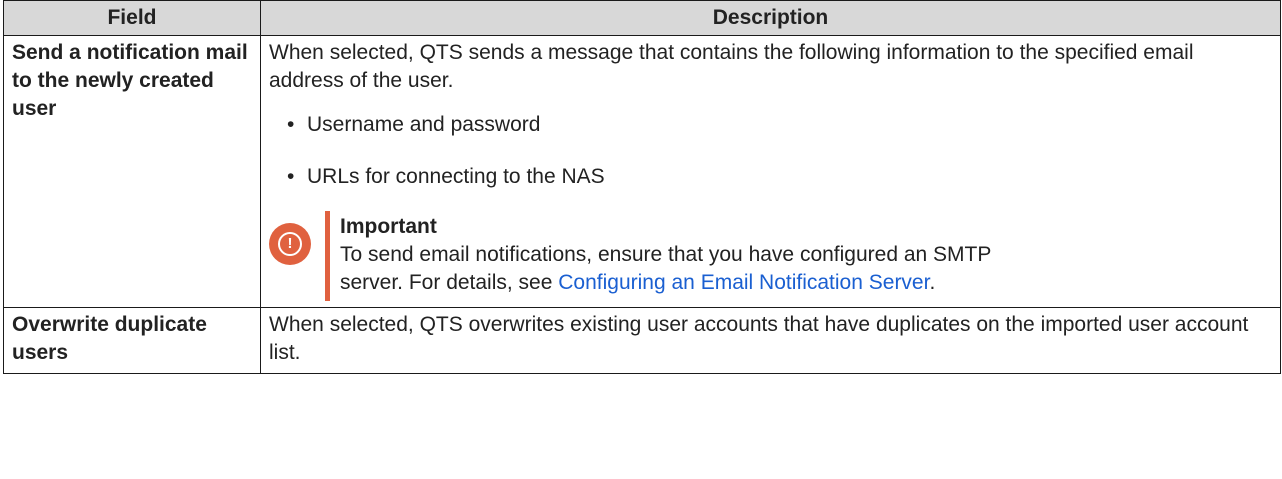 The height and width of the screenshot is (479, 1282). Describe the element at coordinates (779, 125) in the screenshot. I see `list-item: • Username and password` at that location.